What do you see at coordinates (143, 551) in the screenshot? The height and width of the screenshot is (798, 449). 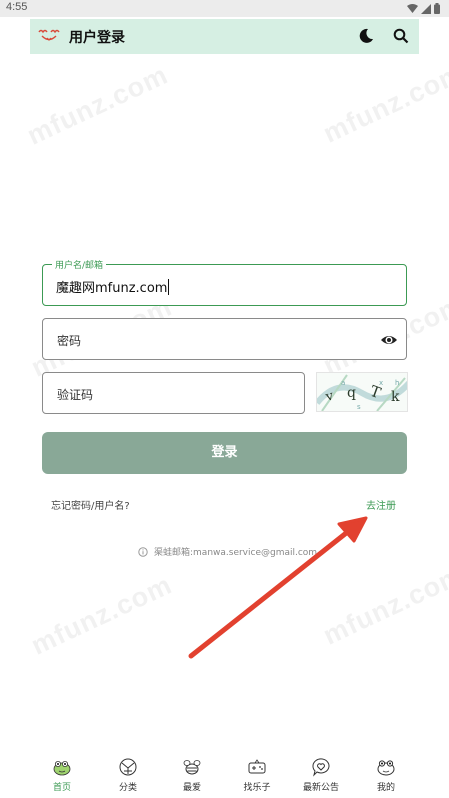 I see `info-icon` at bounding box center [143, 551].